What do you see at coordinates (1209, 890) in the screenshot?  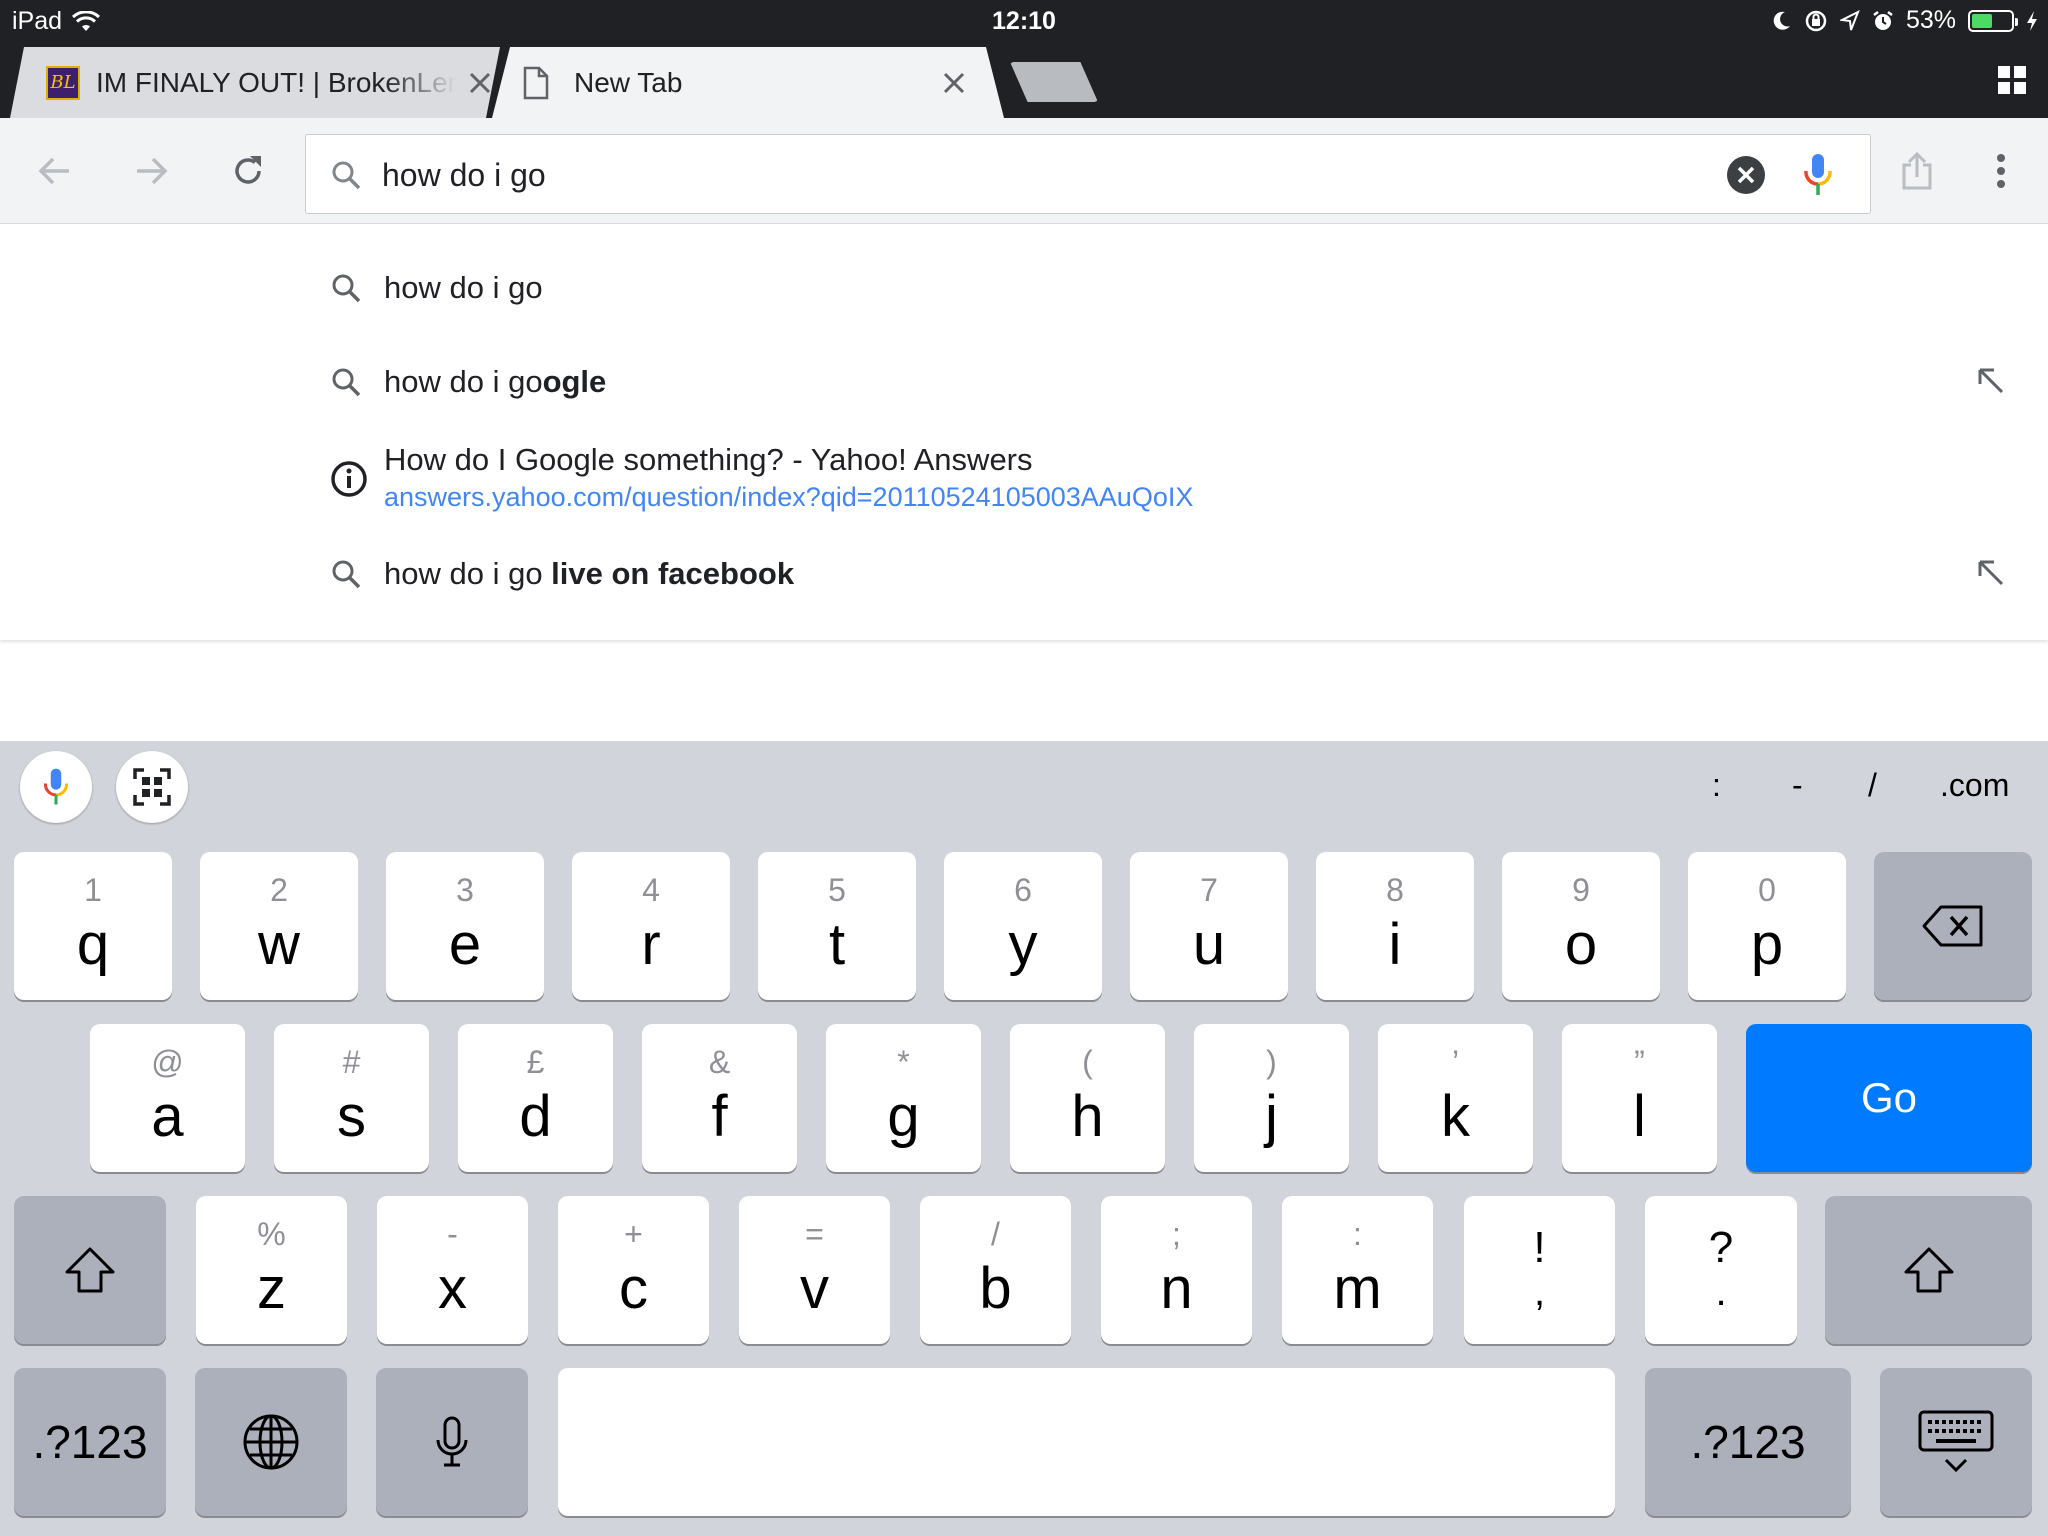 I see `key-alt-char: 7` at bounding box center [1209, 890].